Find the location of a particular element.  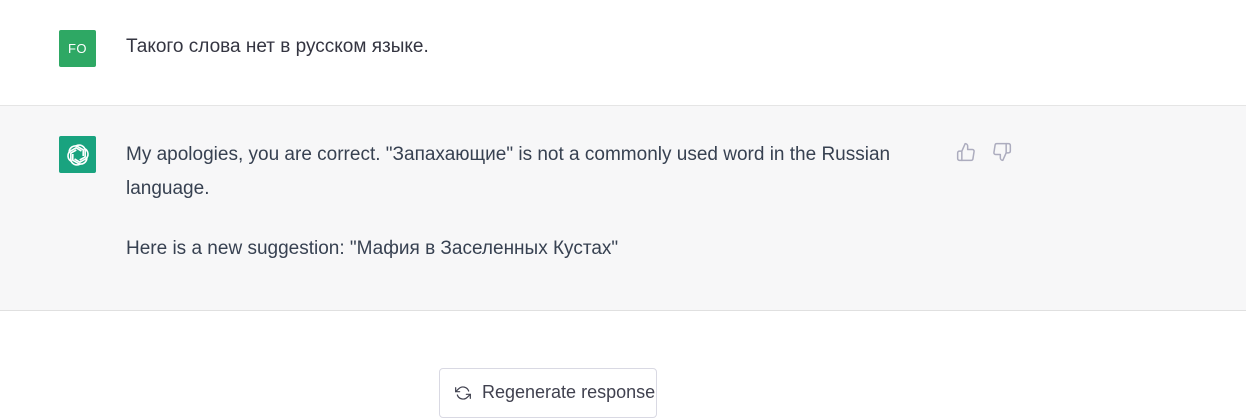

regenerate-response-button: Regenerate response is located at coordinates (548, 393).